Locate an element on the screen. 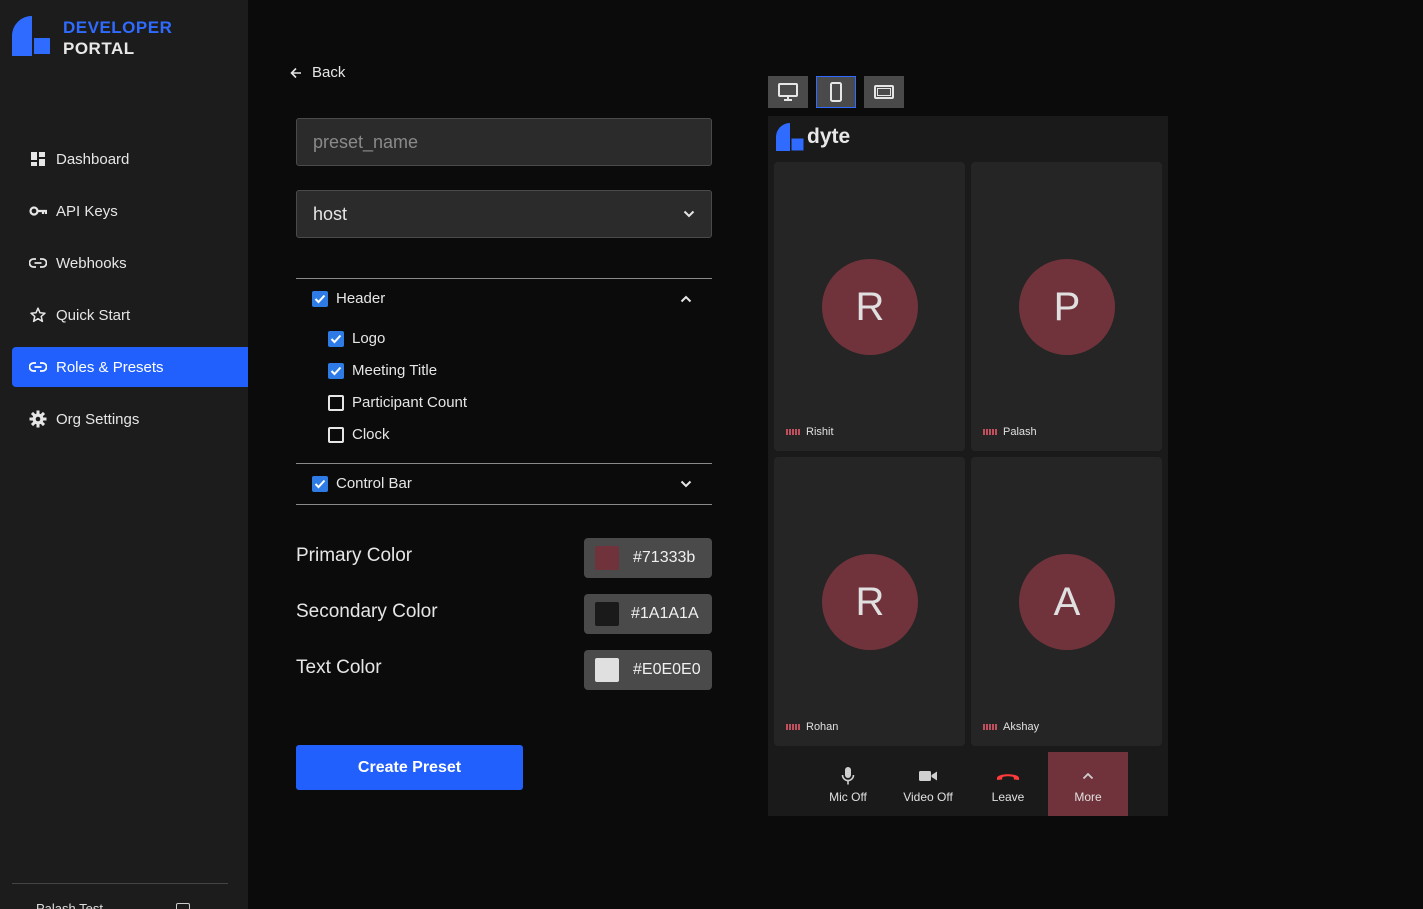  sidebar-item-roles-presets: Roles & Presets is located at coordinates (130, 367).